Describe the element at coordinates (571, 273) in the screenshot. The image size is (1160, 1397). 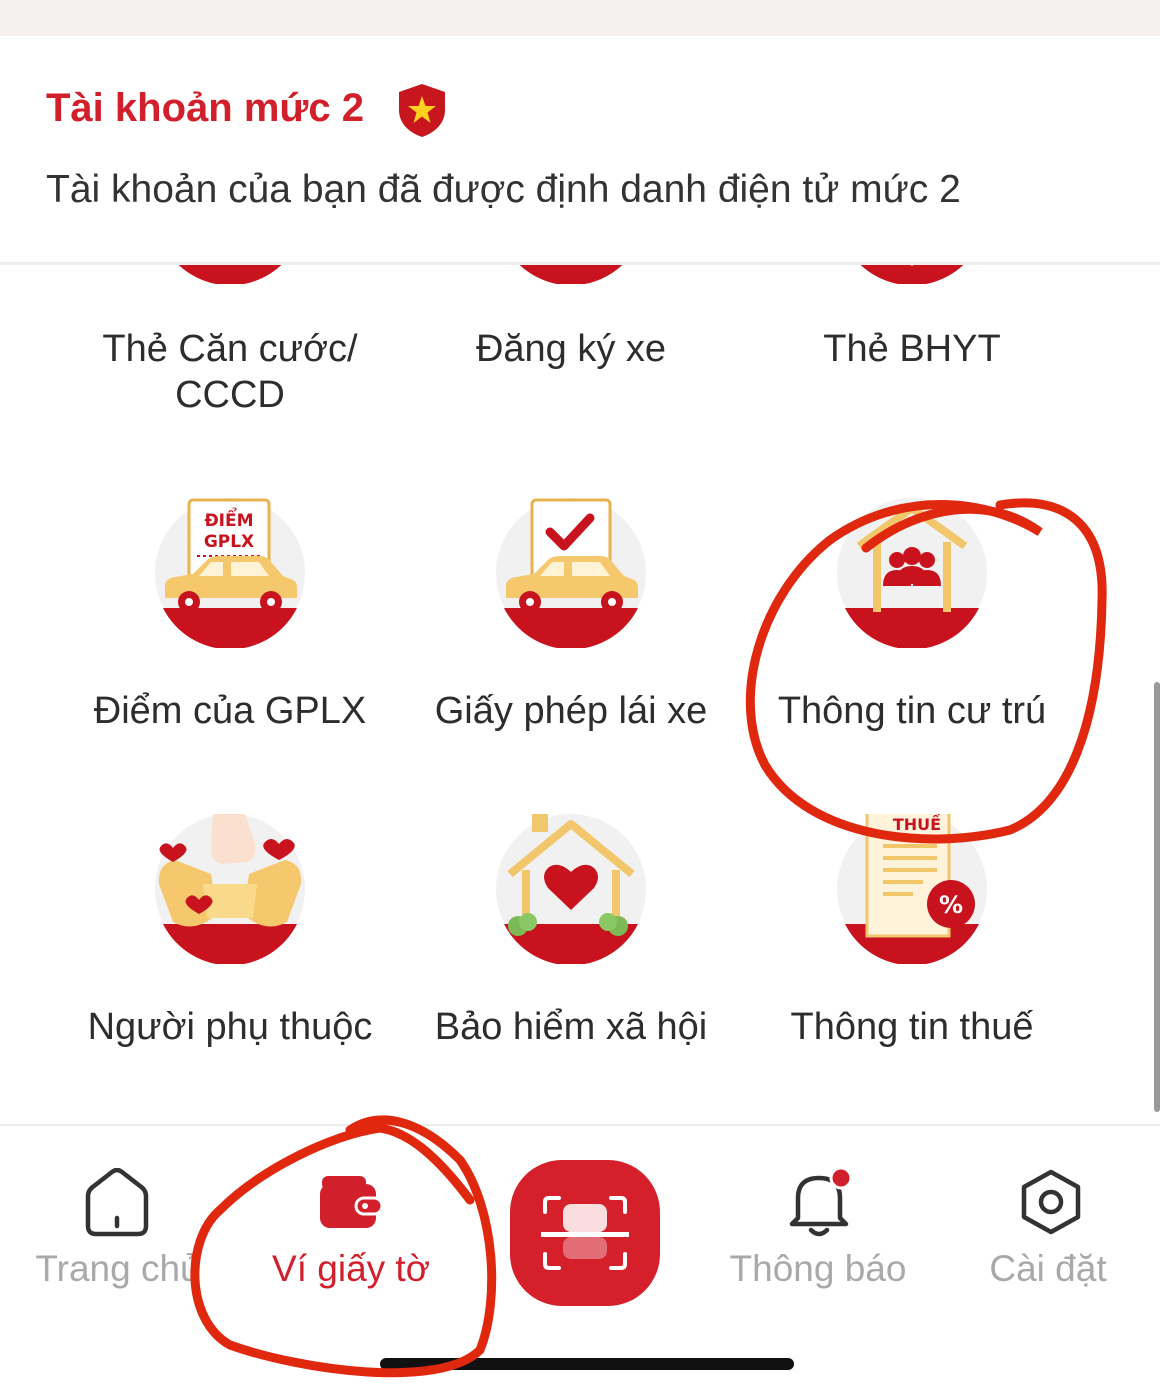
I see `vehicle-registration-icon` at that location.